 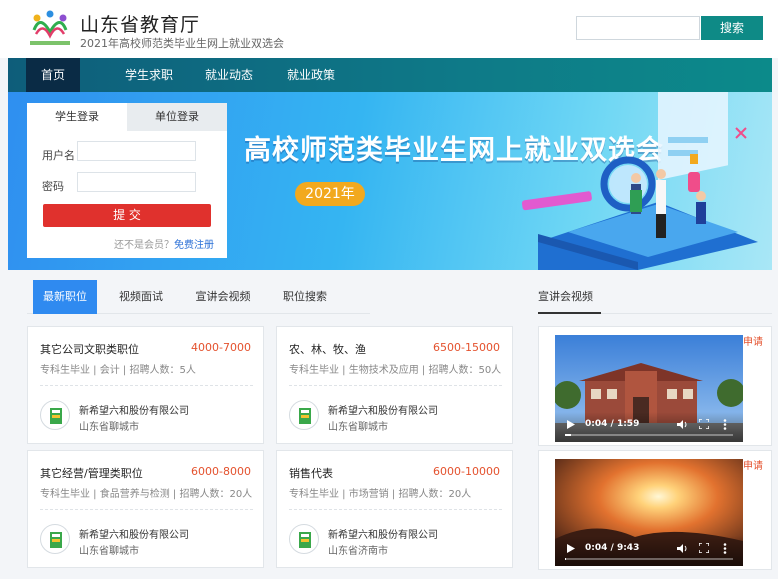 I want to click on nav-item-employment-news: 就业动态, so click(x=229, y=75).